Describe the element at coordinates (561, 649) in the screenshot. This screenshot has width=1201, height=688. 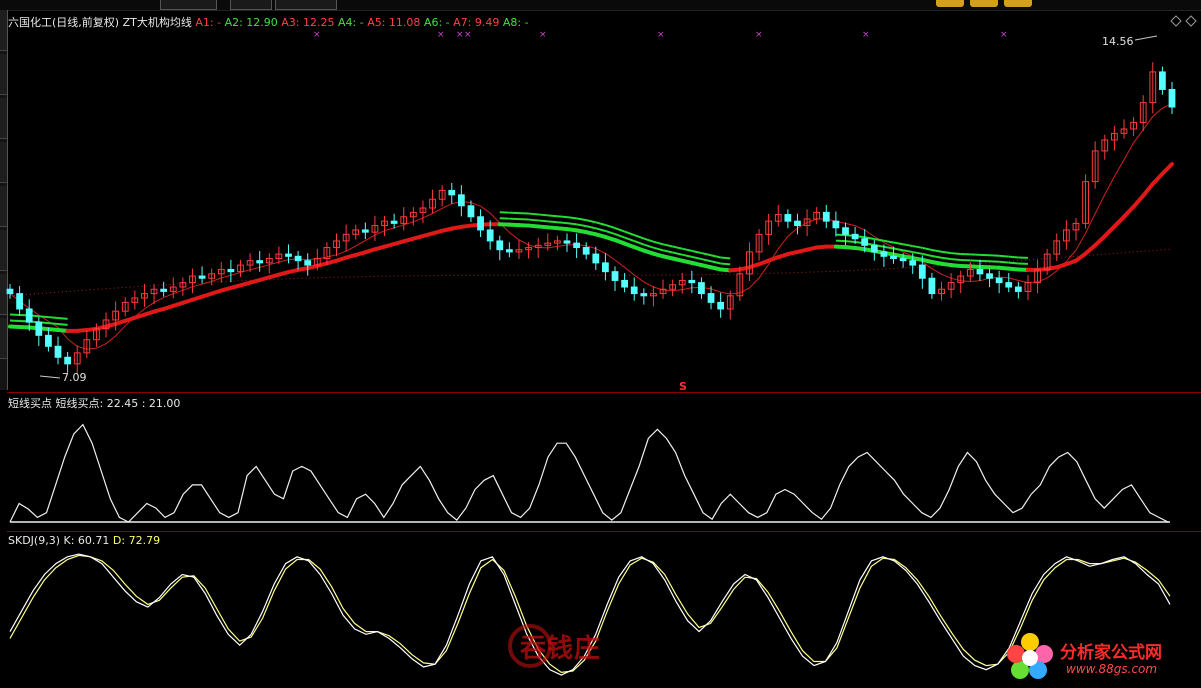
I see `brand-watermark: 吞钱庄` at that location.